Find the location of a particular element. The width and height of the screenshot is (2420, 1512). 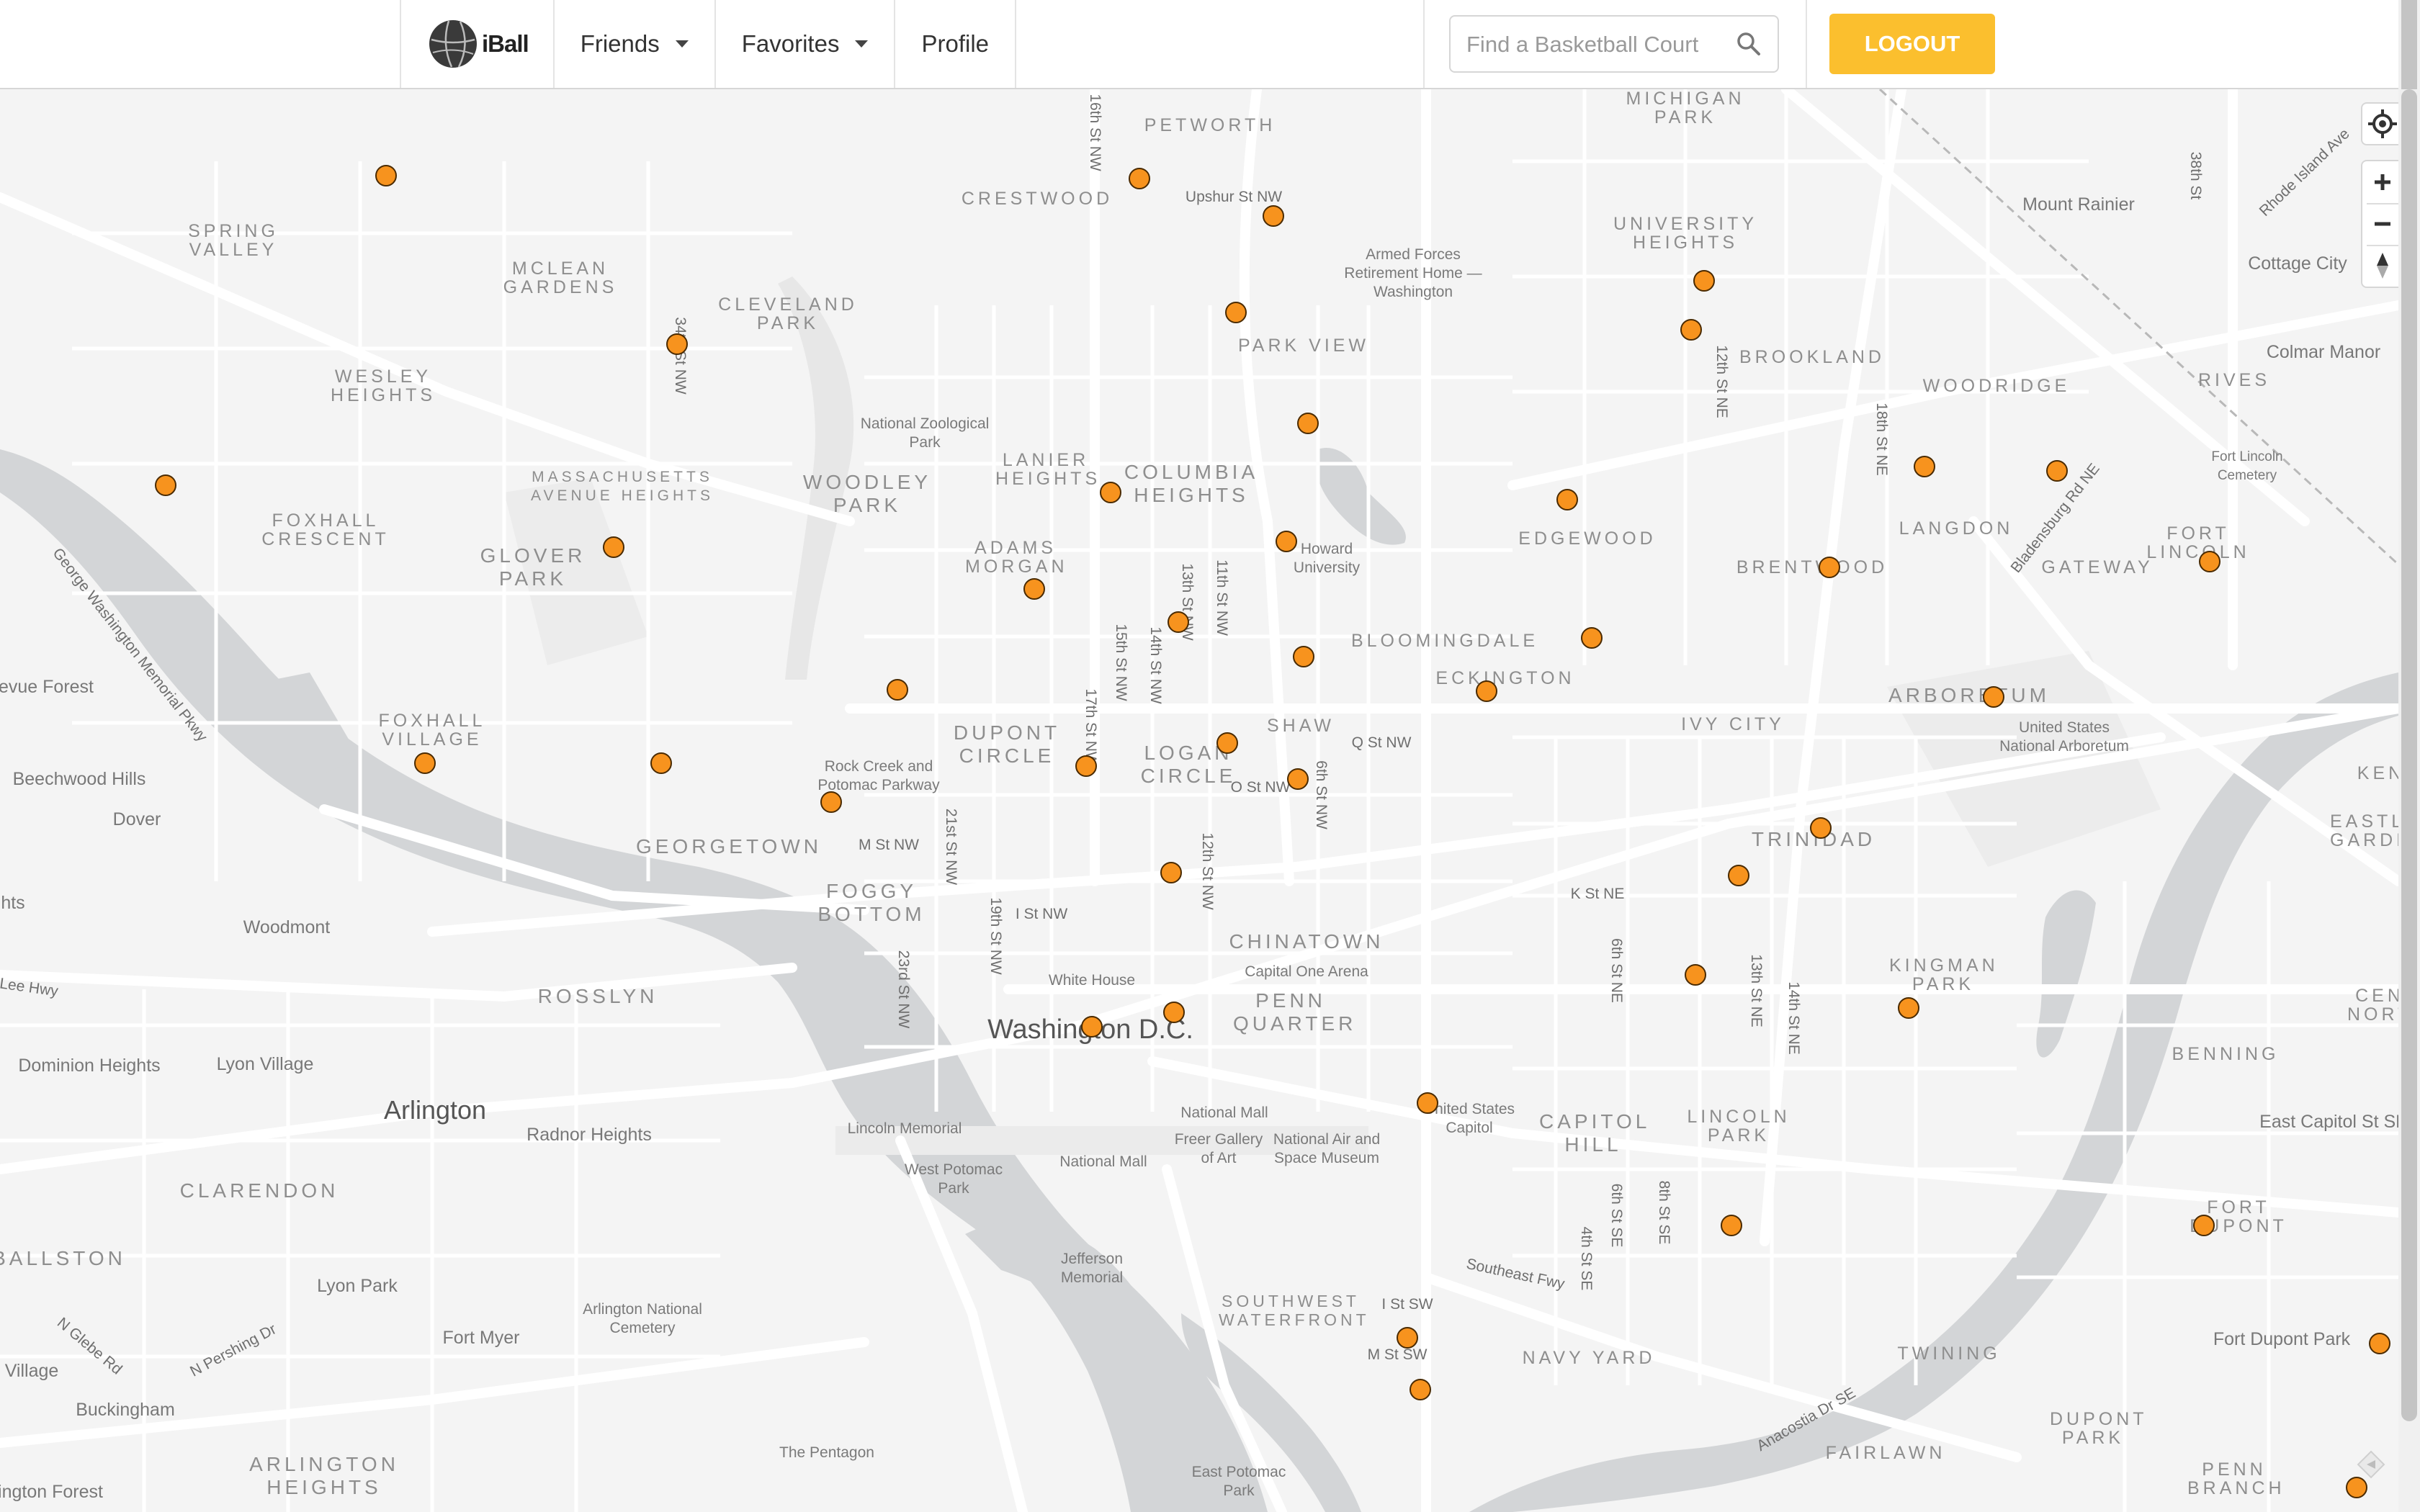

map-label: National Zoological Park is located at coordinates (925, 433).